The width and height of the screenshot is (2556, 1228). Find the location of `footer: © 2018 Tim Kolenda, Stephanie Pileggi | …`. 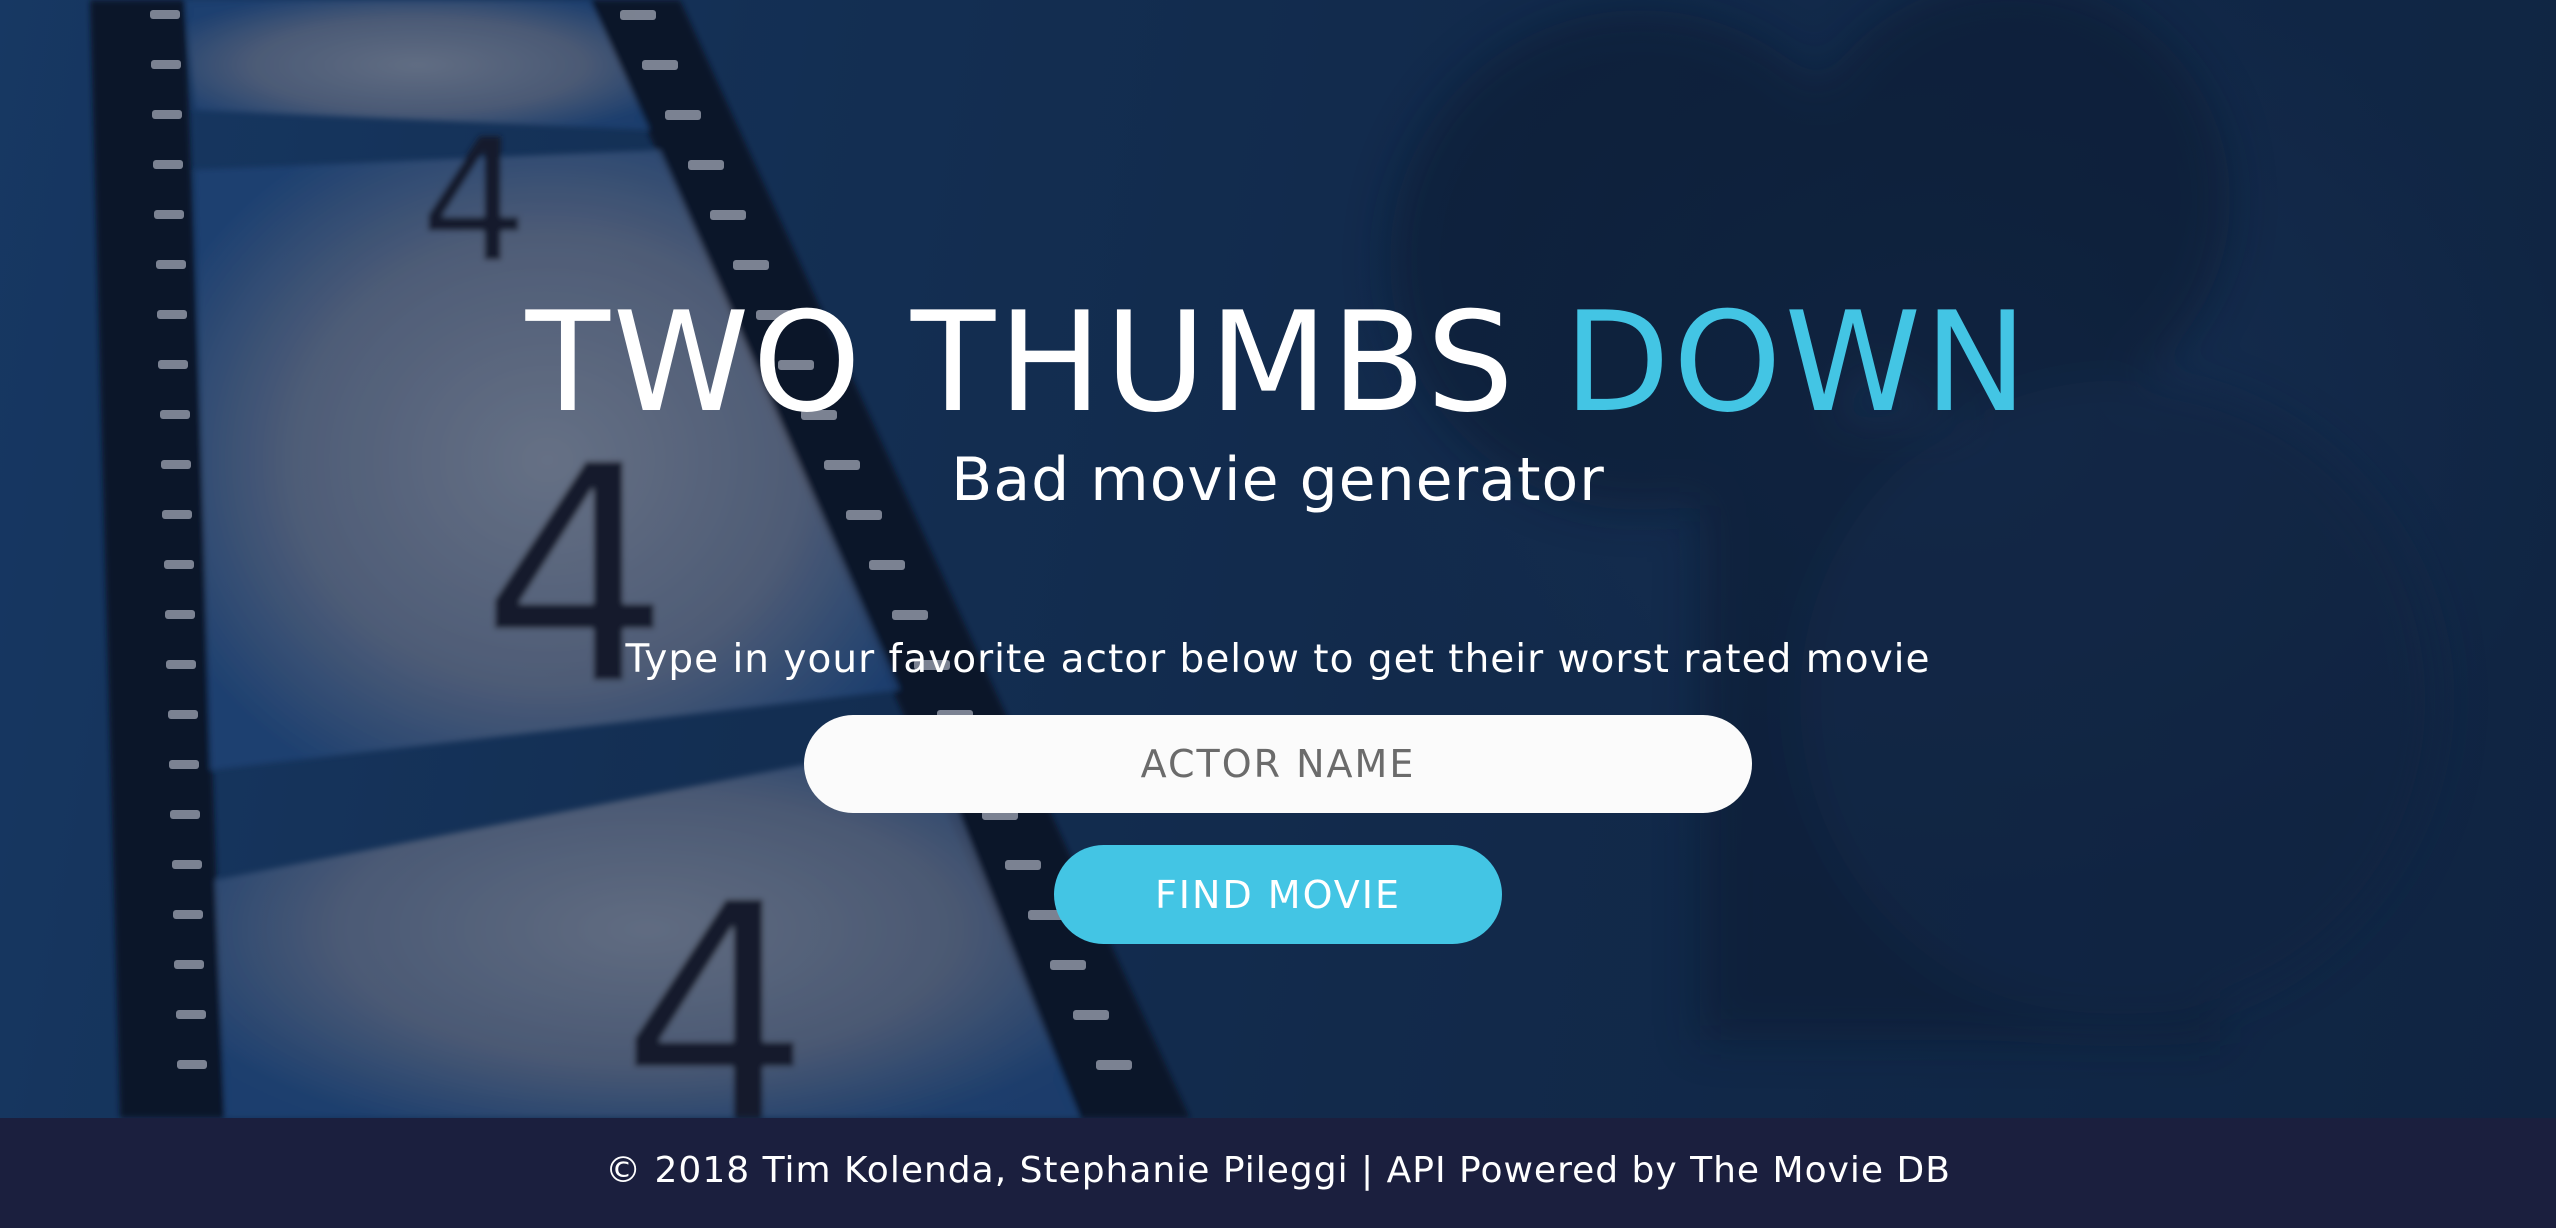

footer: © 2018 Tim Kolenda, Stephanie Pileggi | … is located at coordinates (1278, 1173).